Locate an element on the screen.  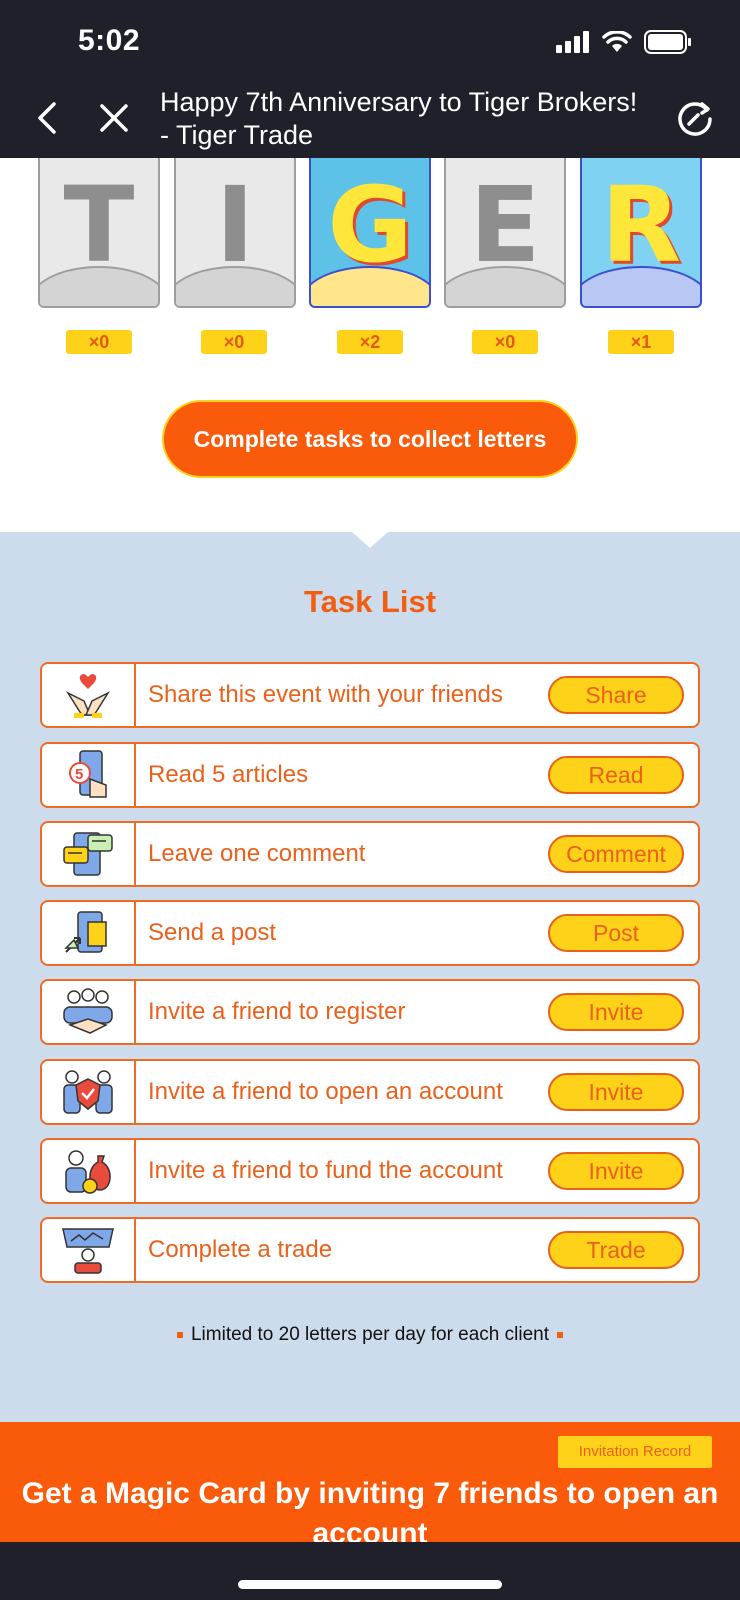
close-icon is located at coordinates (114, 118).